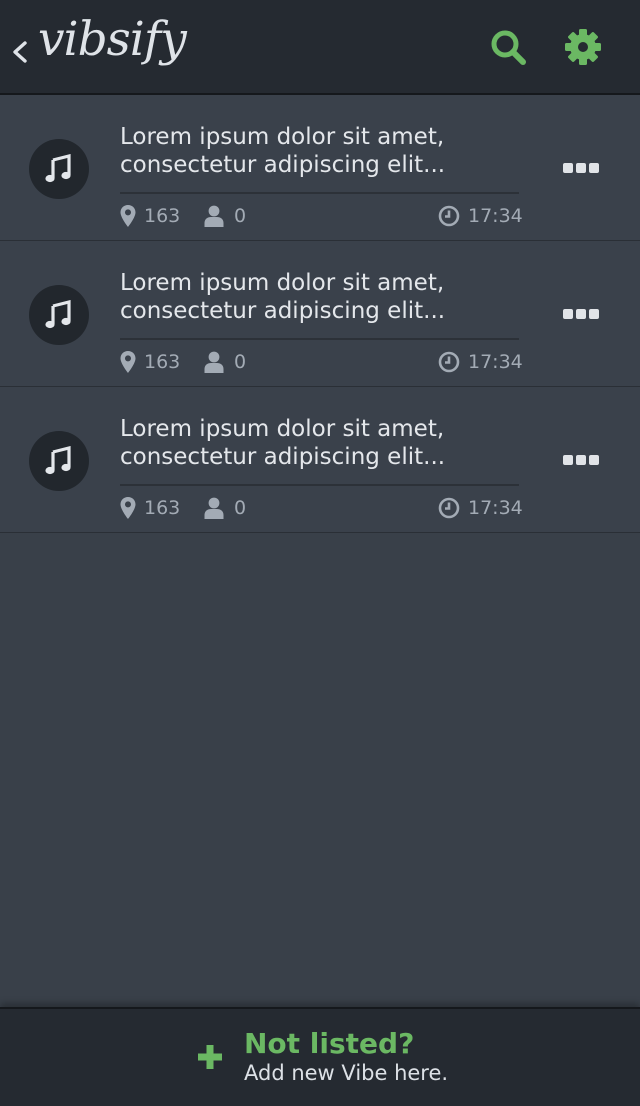 This screenshot has height=1106, width=640. I want to click on chevron-left-icon, so click(21, 52).